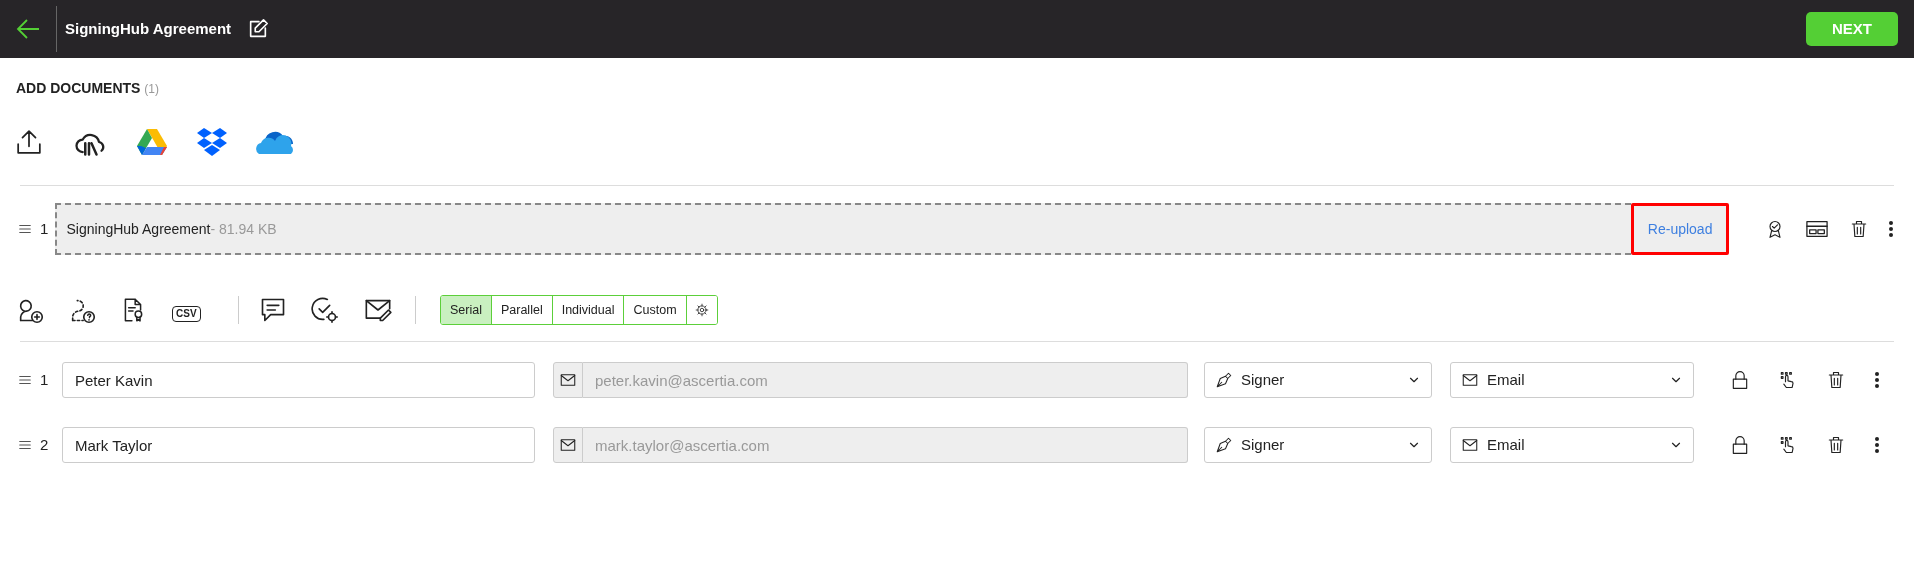 This screenshot has width=1914, height=570. What do you see at coordinates (298, 445) in the screenshot?
I see `name-field: Mark Taylor` at bounding box center [298, 445].